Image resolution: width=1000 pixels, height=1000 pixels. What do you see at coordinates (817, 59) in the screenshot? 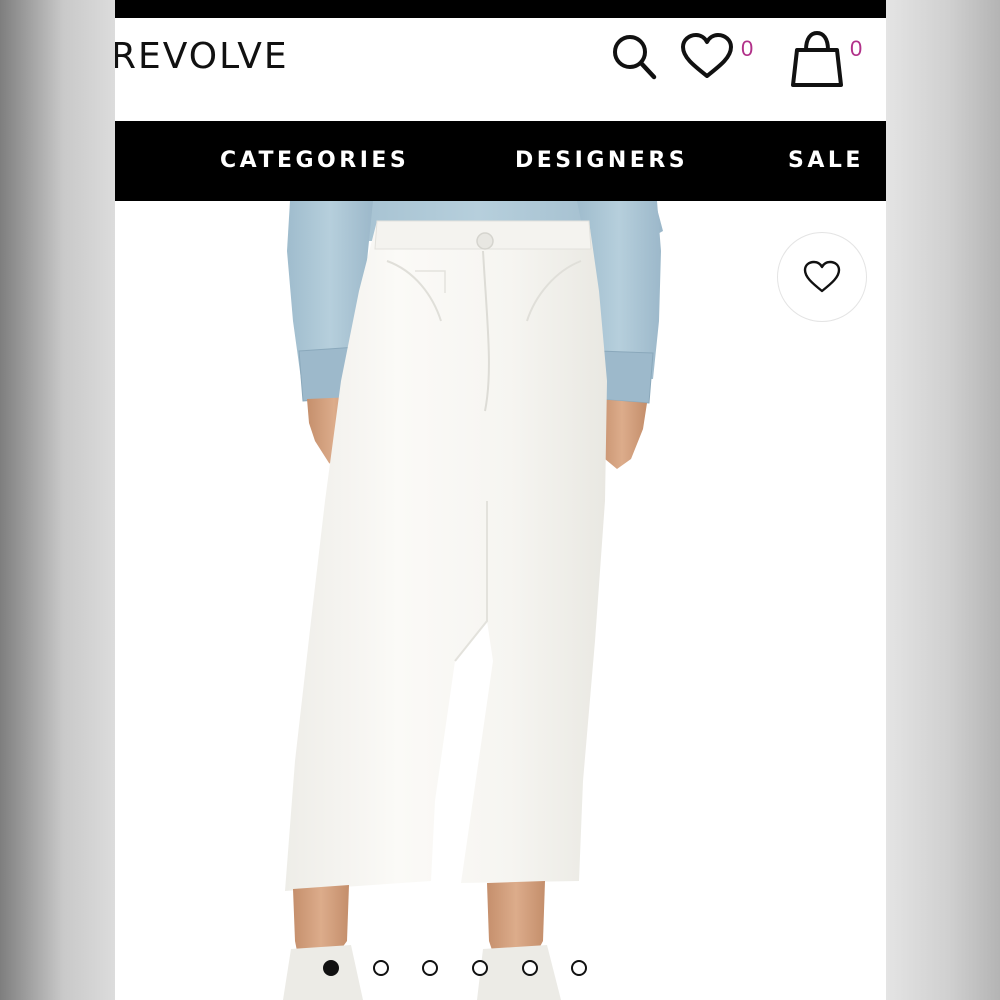
I see `shopping-bag-icon` at bounding box center [817, 59].